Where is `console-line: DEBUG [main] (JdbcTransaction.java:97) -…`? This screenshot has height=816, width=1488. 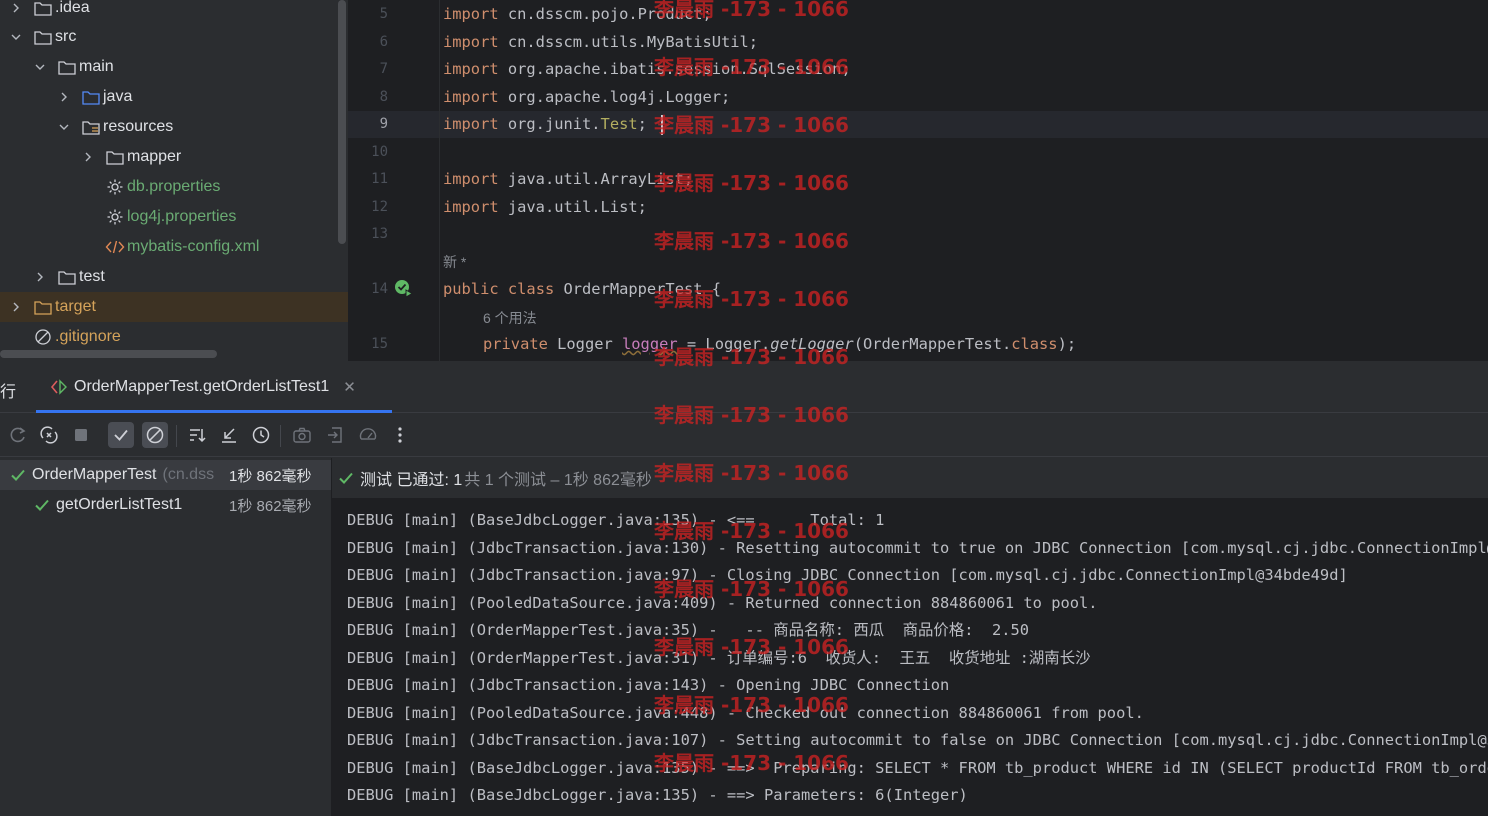 console-line: DEBUG [main] (JdbcTransaction.java:97) -… is located at coordinates (847, 575).